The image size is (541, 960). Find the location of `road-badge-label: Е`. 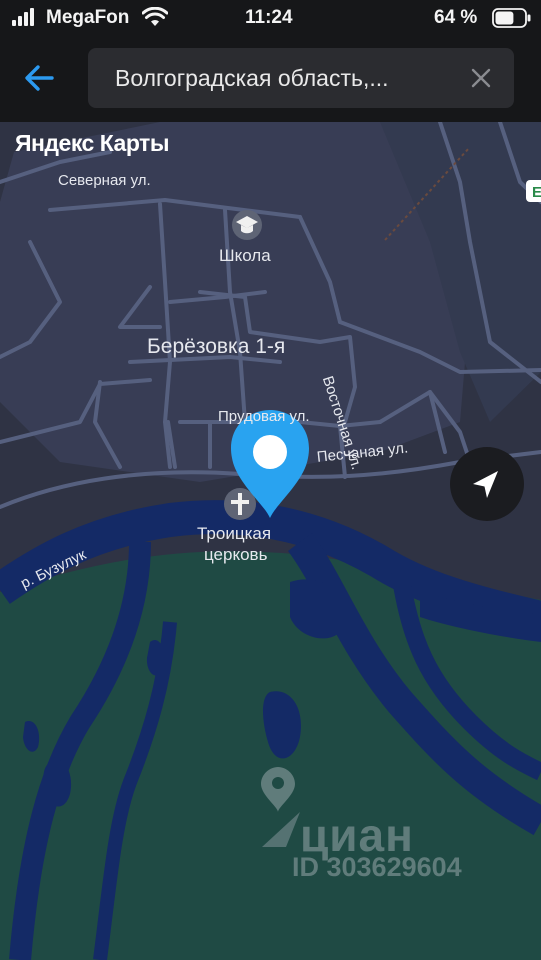

road-badge-label: Е is located at coordinates (536, 192).